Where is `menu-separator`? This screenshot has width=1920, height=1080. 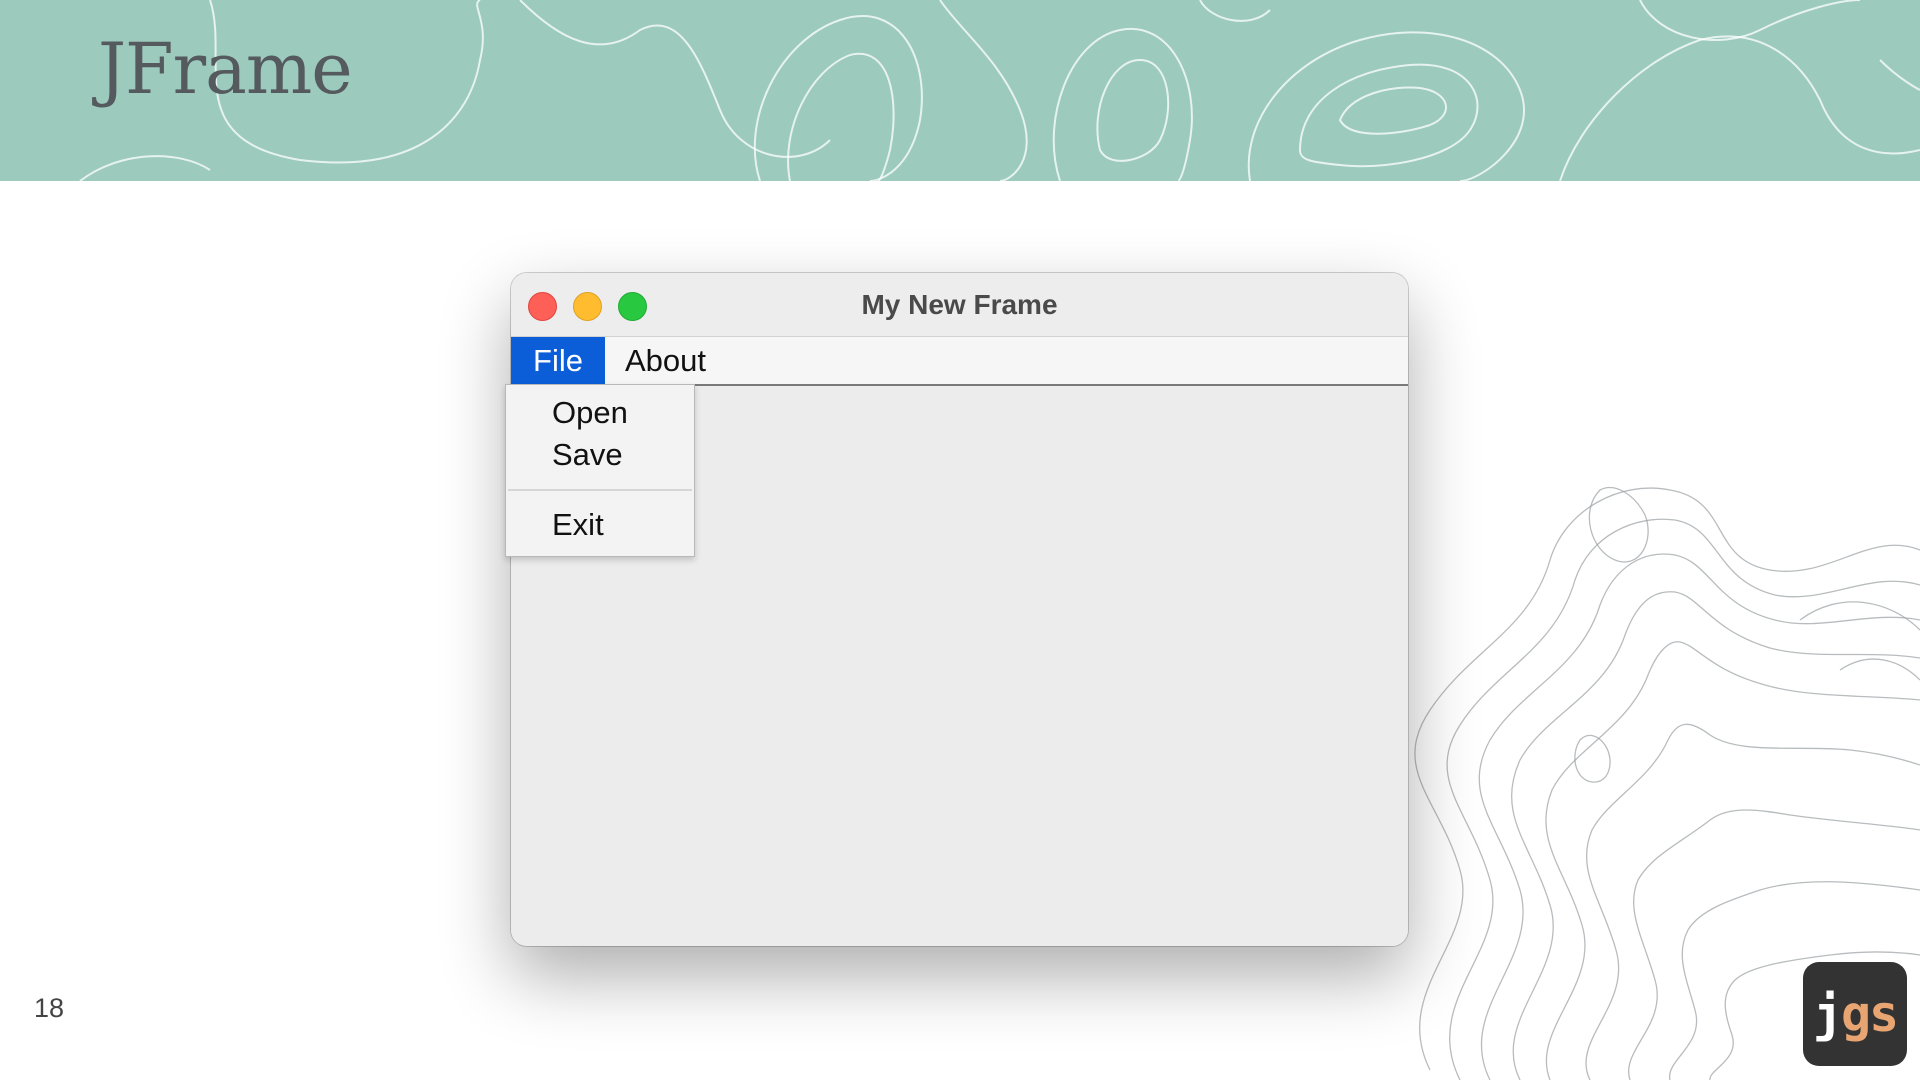
menu-separator is located at coordinates (600, 490).